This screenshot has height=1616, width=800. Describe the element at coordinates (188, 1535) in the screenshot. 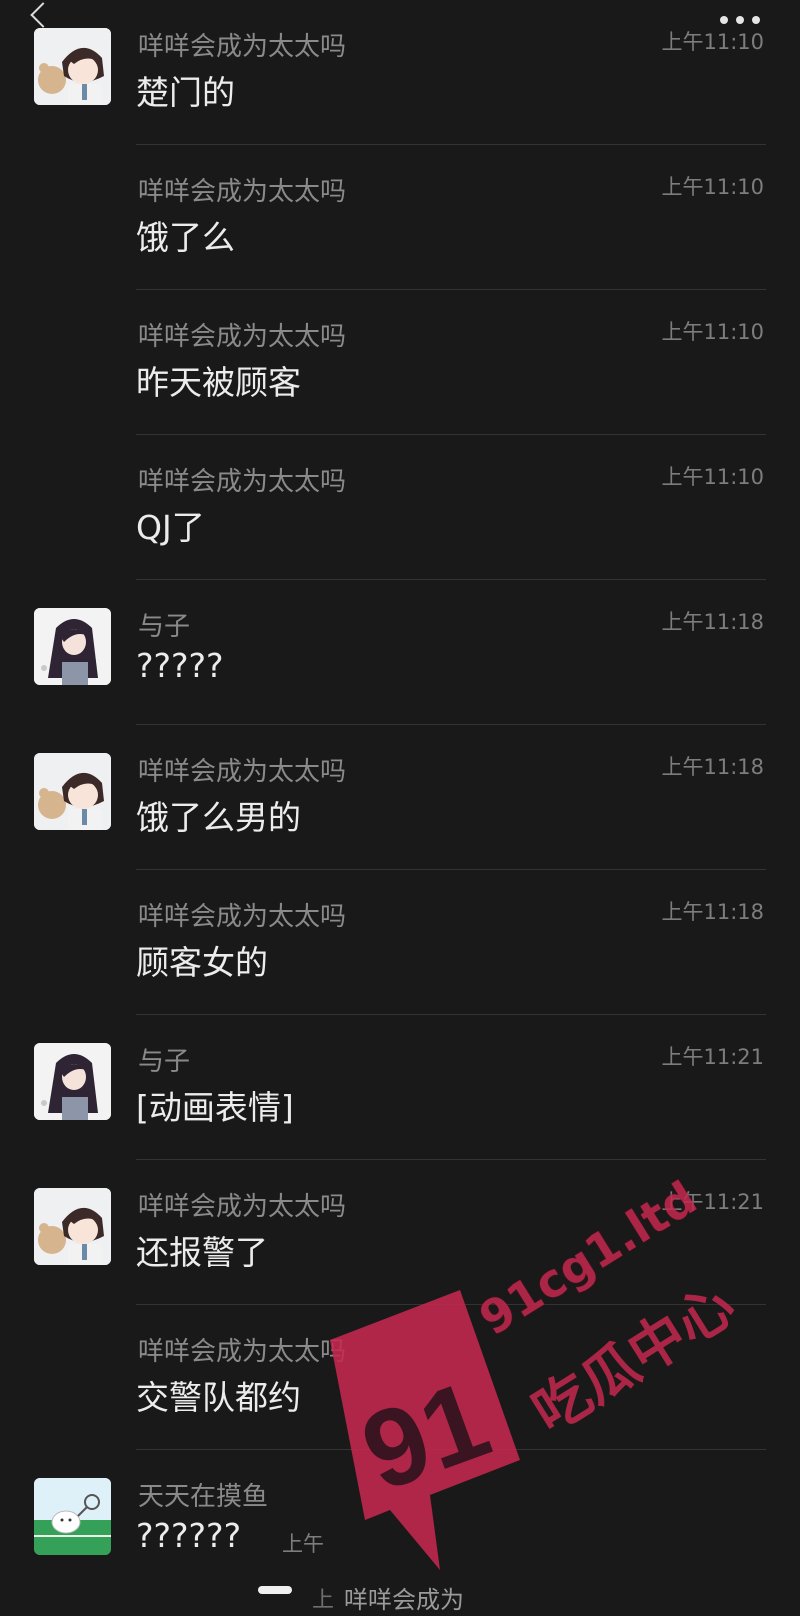

I see `message-text: ??????` at that location.